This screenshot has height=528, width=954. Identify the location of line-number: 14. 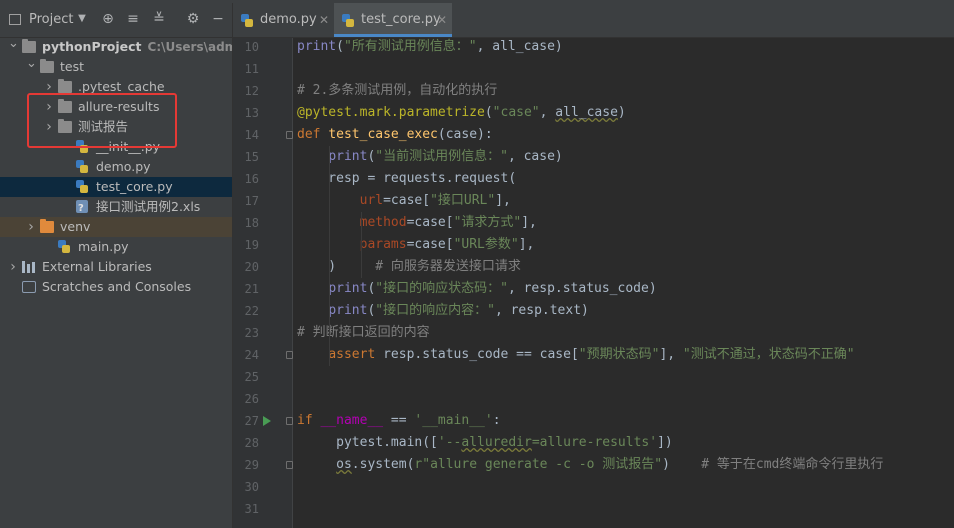
(251, 135).